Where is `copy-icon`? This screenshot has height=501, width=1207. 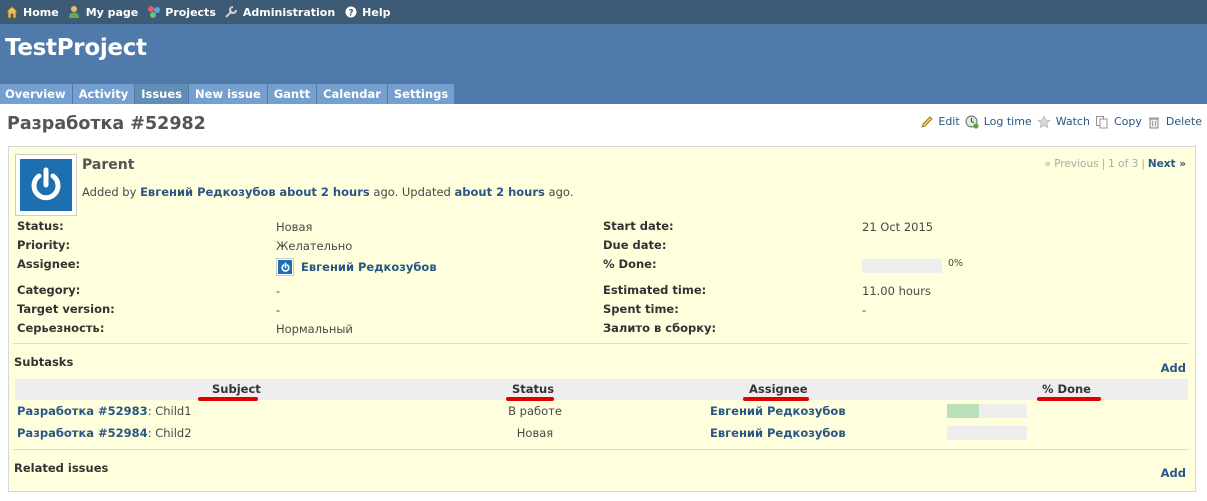 copy-icon is located at coordinates (1102, 121).